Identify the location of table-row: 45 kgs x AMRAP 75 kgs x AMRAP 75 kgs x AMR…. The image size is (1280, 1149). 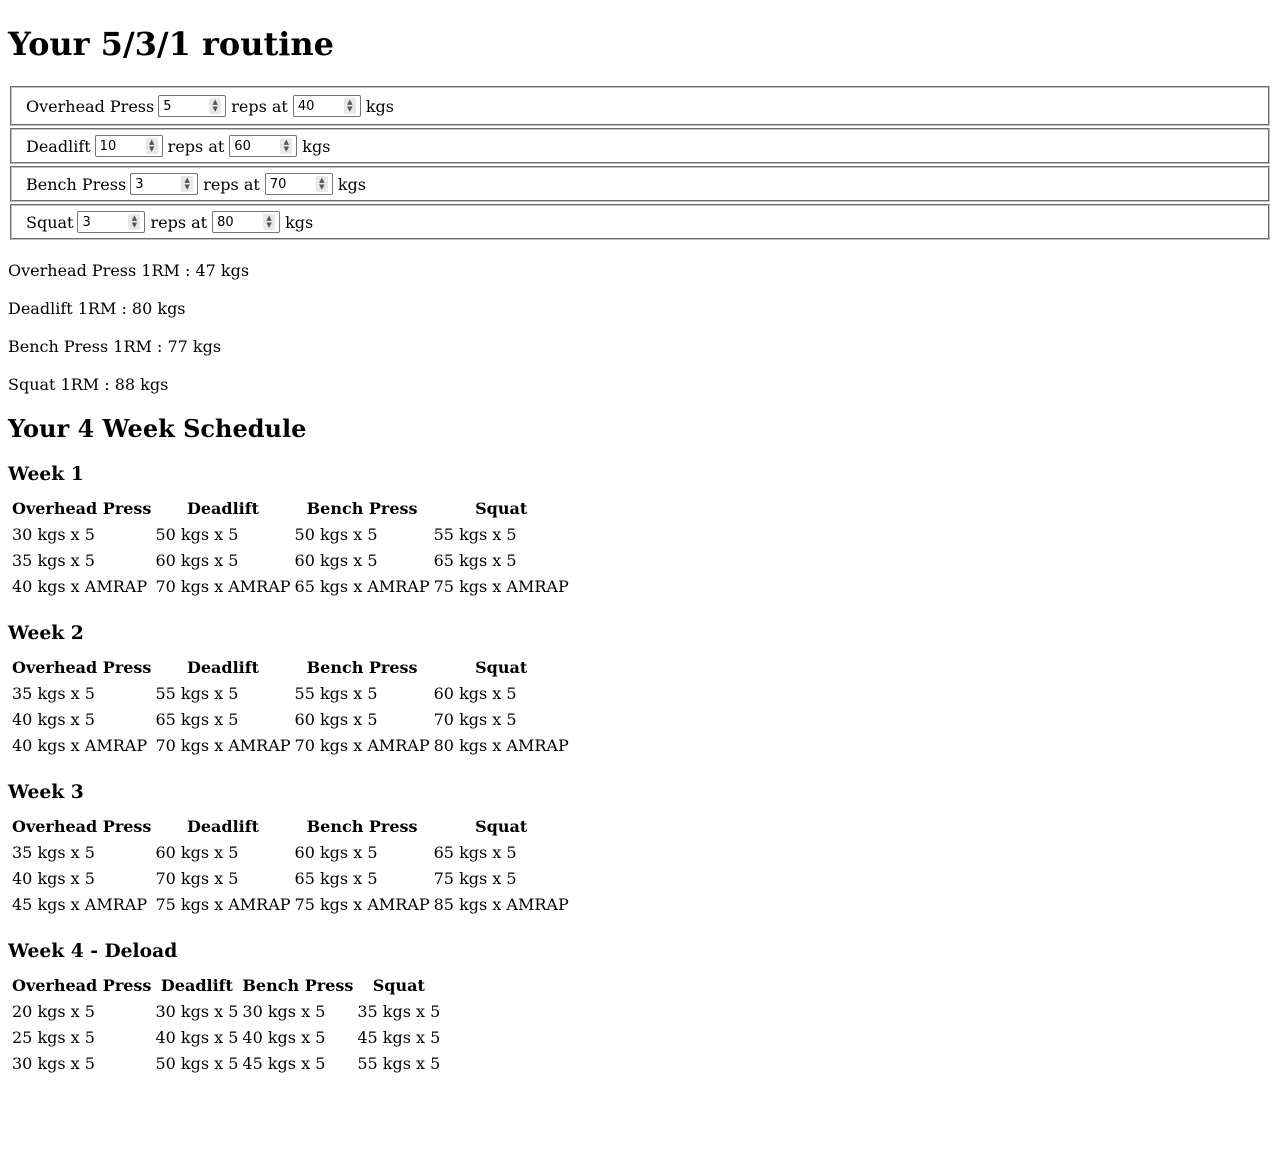
(290, 904).